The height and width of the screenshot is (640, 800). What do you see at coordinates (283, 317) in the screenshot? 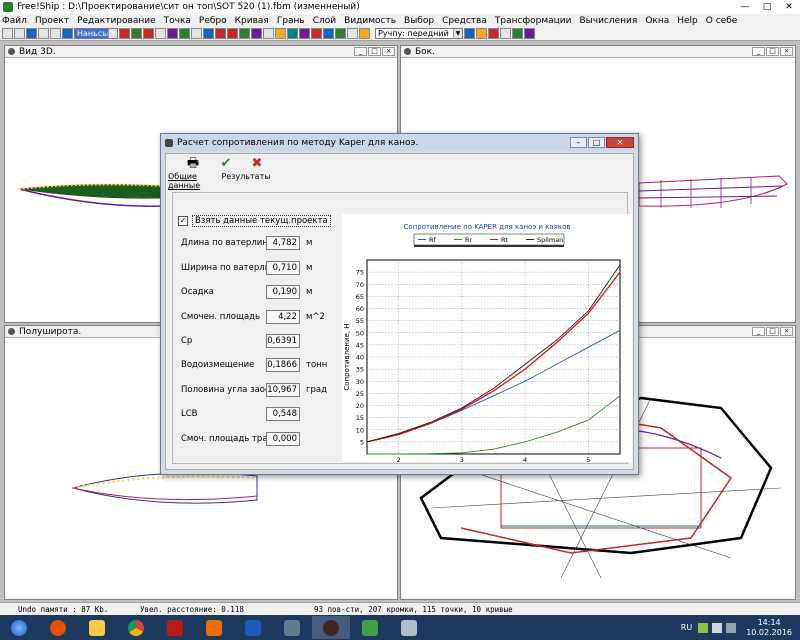
I see `field-value: 4,22` at bounding box center [283, 317].